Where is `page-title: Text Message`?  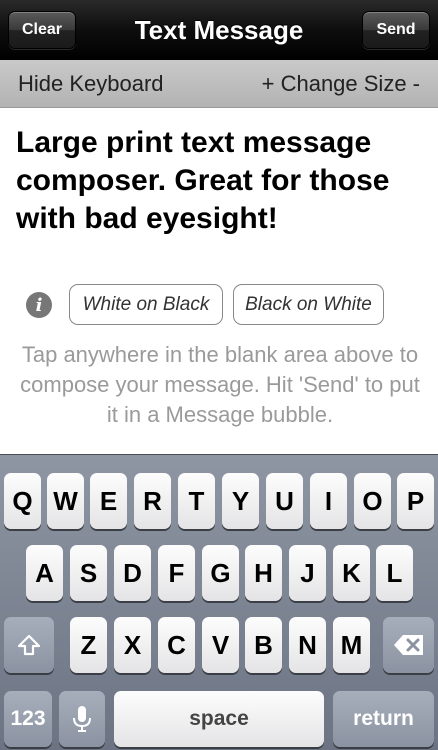
page-title: Text Message is located at coordinates (219, 29).